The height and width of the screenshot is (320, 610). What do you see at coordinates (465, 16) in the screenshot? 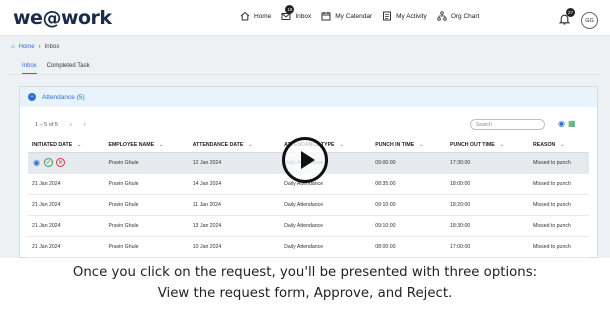
I see `nav-org-chart-label: Org Chart` at bounding box center [465, 16].